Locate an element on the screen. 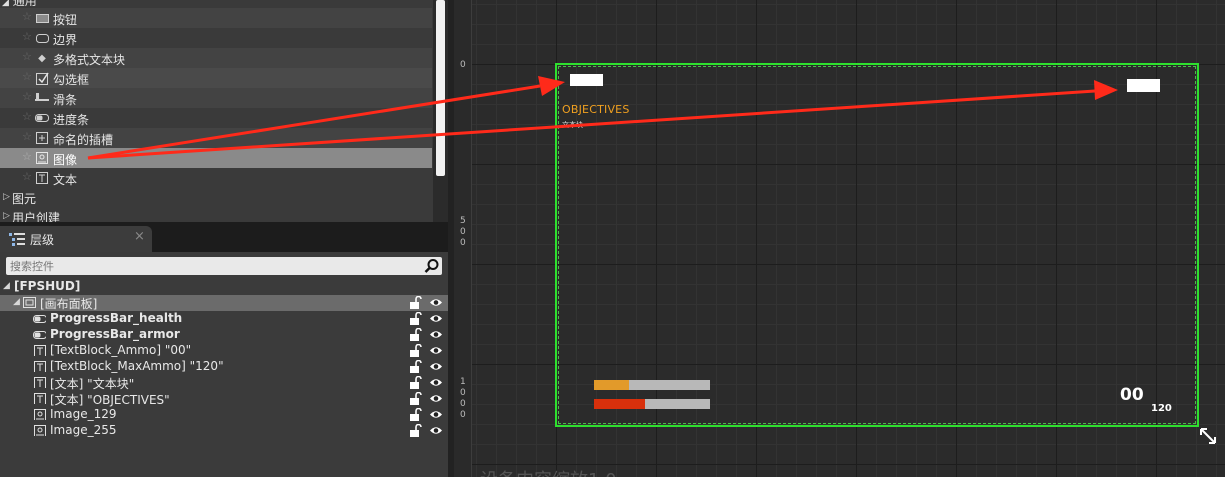  palette-item-slider: ☆ 滑条 is located at coordinates (216, 98).